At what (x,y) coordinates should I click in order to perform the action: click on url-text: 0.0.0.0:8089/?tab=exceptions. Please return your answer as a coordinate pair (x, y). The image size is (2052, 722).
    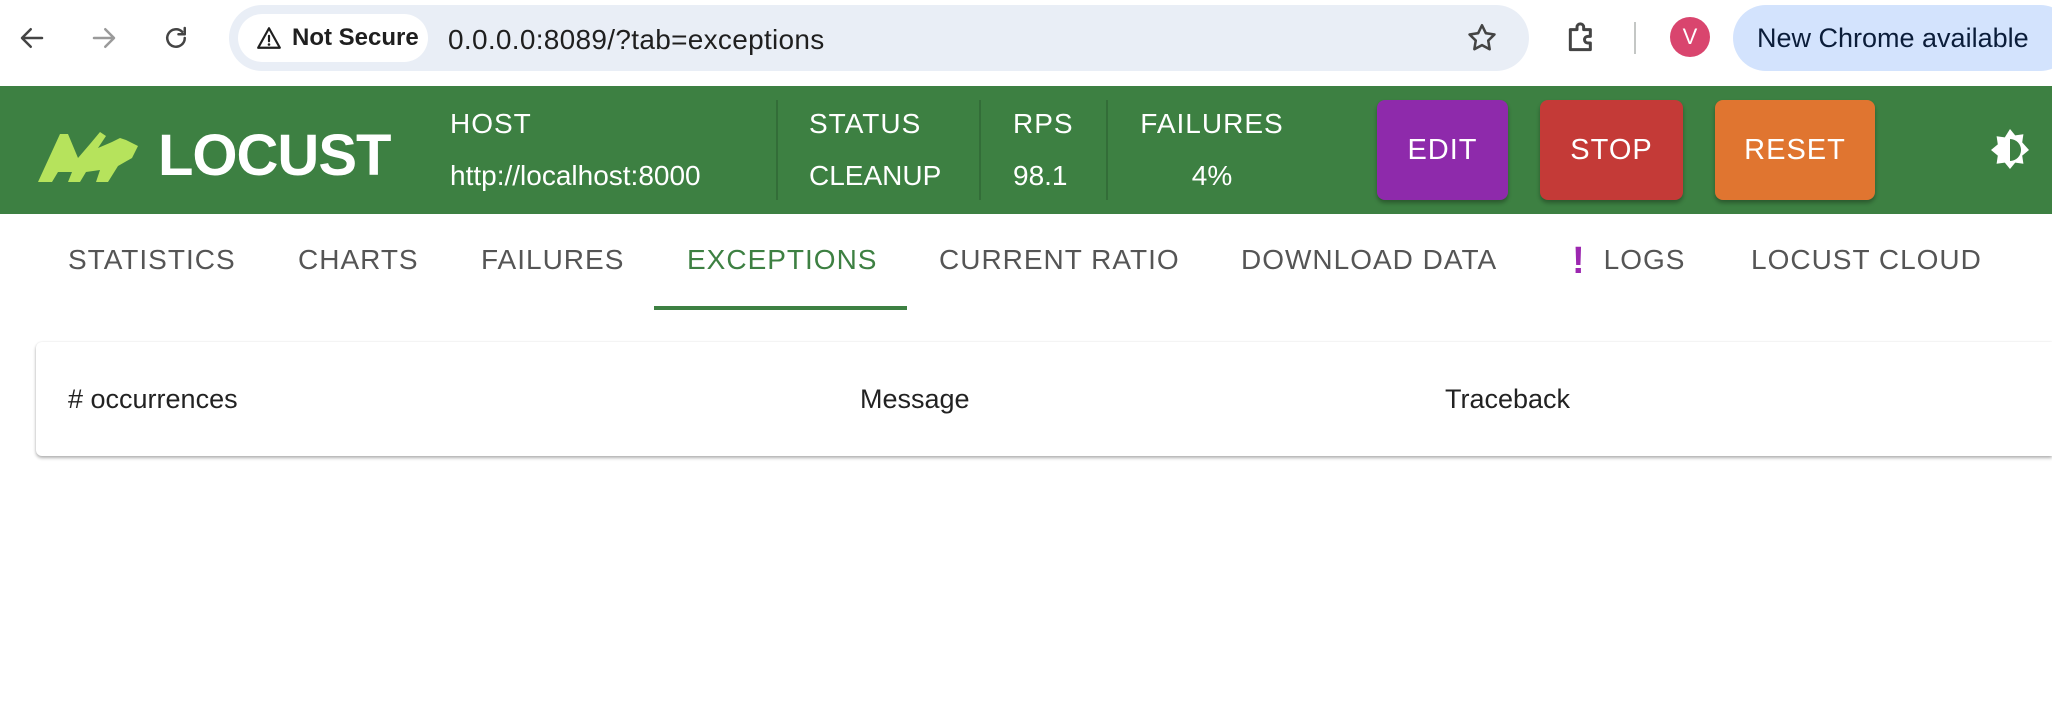
    Looking at the image, I should click on (636, 40).